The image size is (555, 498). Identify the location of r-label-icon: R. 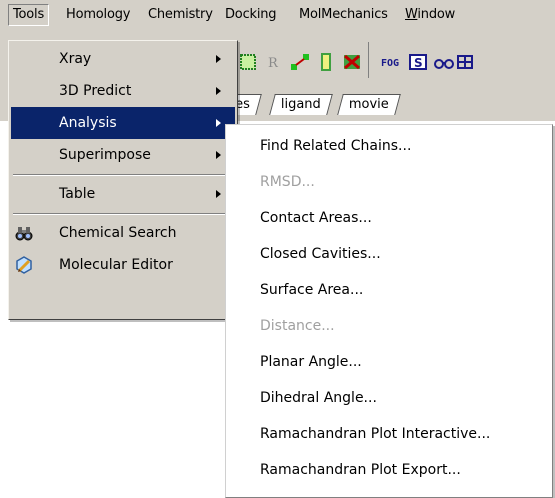
(274, 62).